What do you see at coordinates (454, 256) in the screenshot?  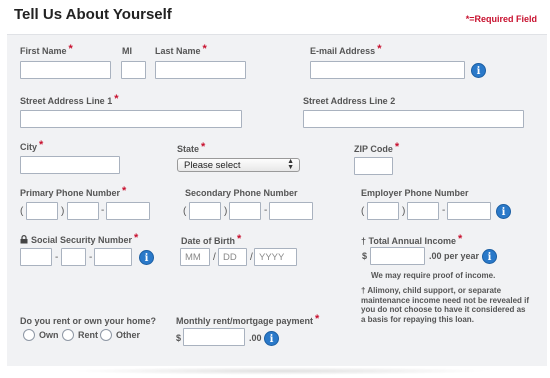 I see `income-suffix: .00 per year` at bounding box center [454, 256].